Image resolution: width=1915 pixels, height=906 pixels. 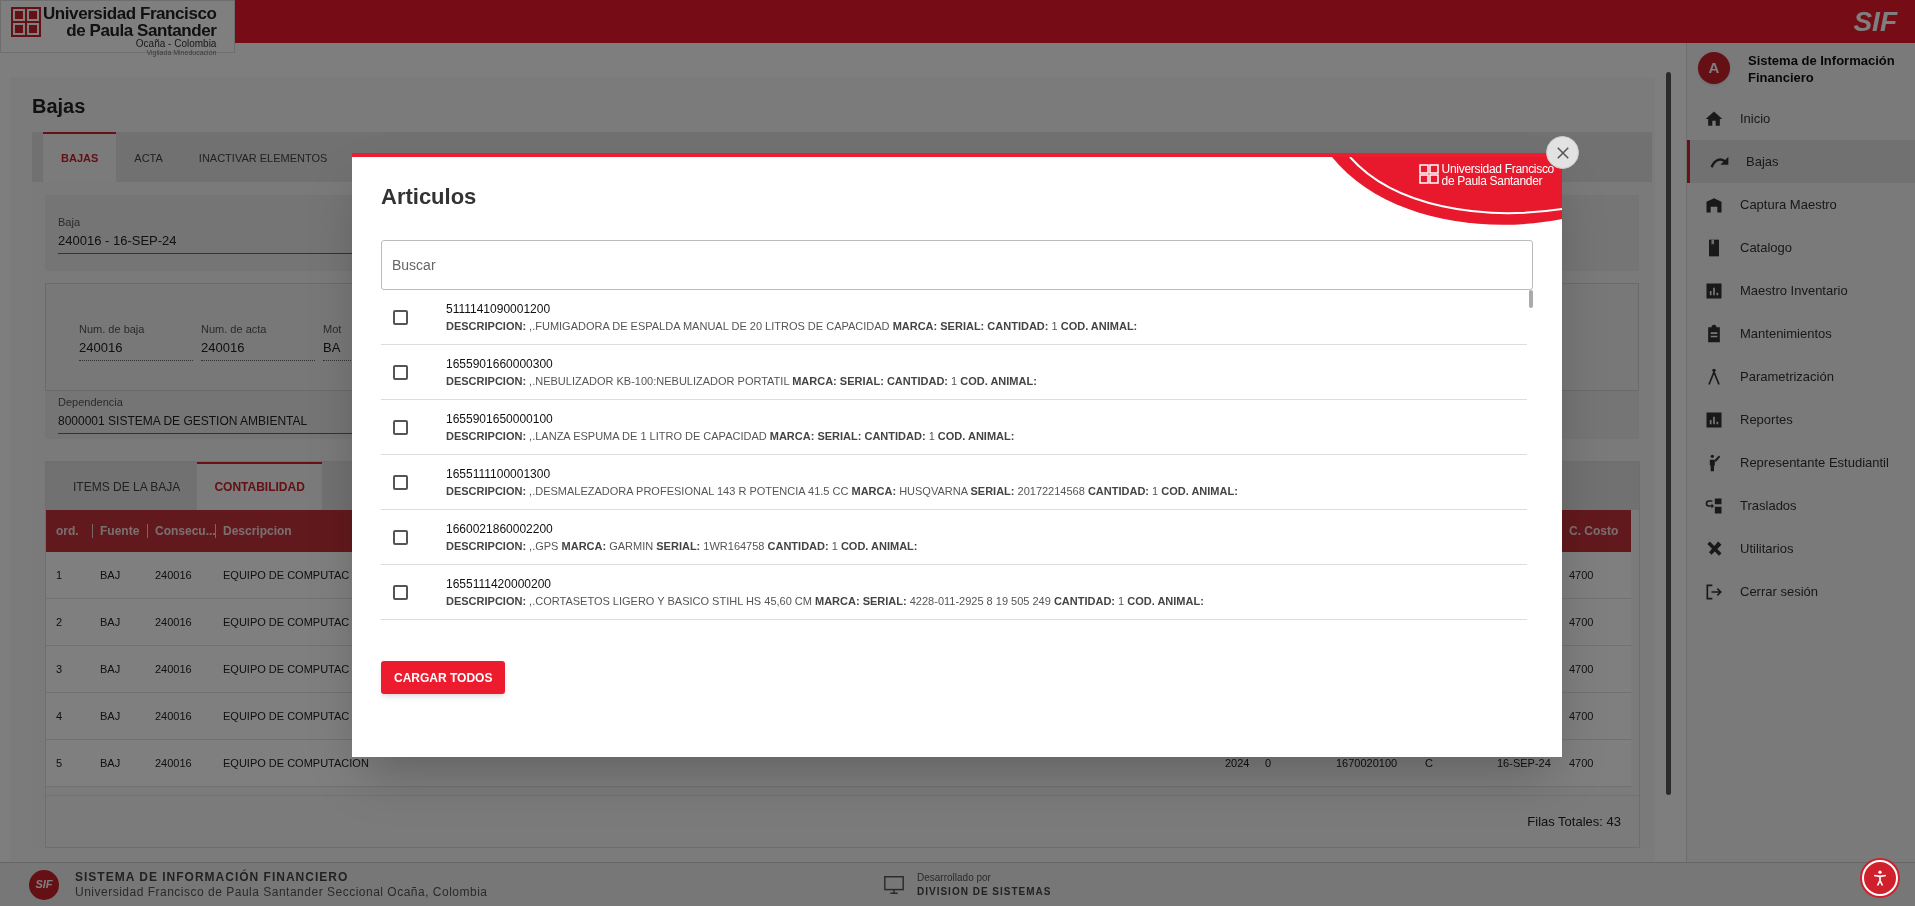 I want to click on table-cell-text: 0, so click(x=1268, y=763).